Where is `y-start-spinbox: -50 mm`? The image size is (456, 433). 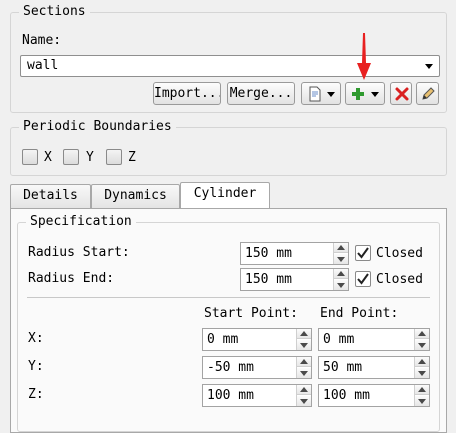
y-start-spinbox: -50 mm is located at coordinates (257, 367).